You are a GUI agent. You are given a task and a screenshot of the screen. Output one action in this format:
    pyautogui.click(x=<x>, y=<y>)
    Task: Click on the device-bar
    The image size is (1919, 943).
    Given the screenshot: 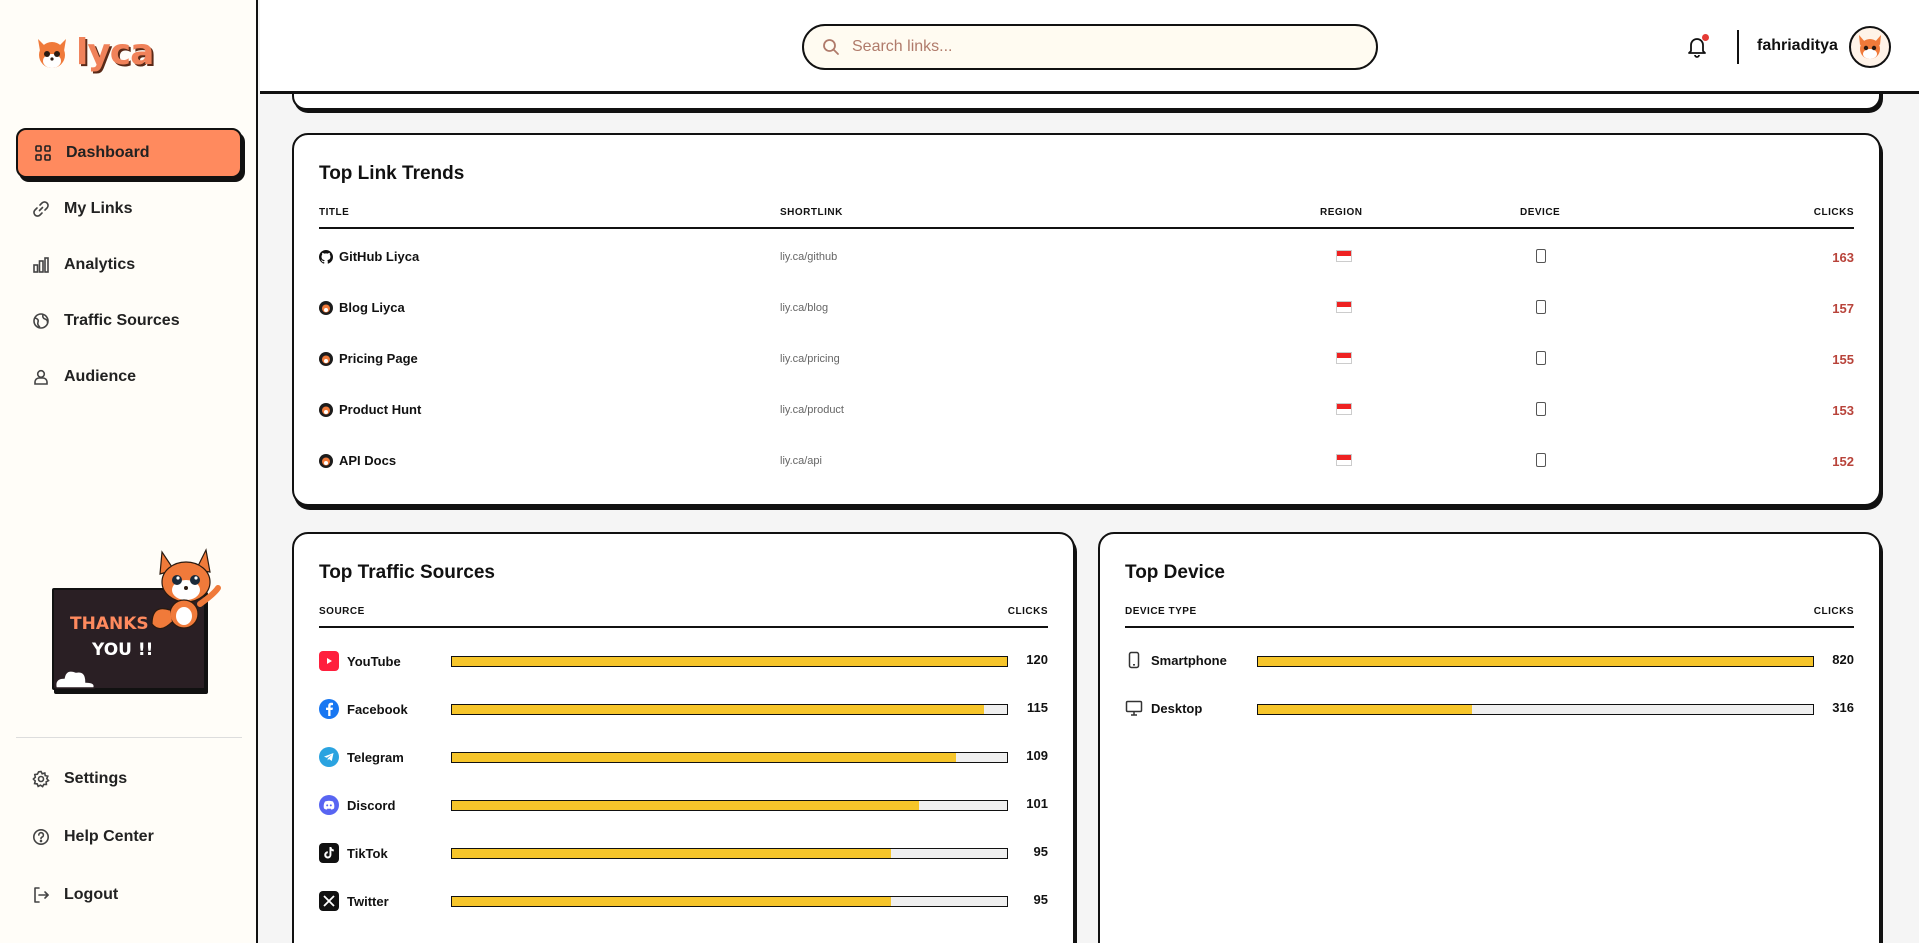 What is the action you would take?
    pyautogui.click(x=1535, y=709)
    